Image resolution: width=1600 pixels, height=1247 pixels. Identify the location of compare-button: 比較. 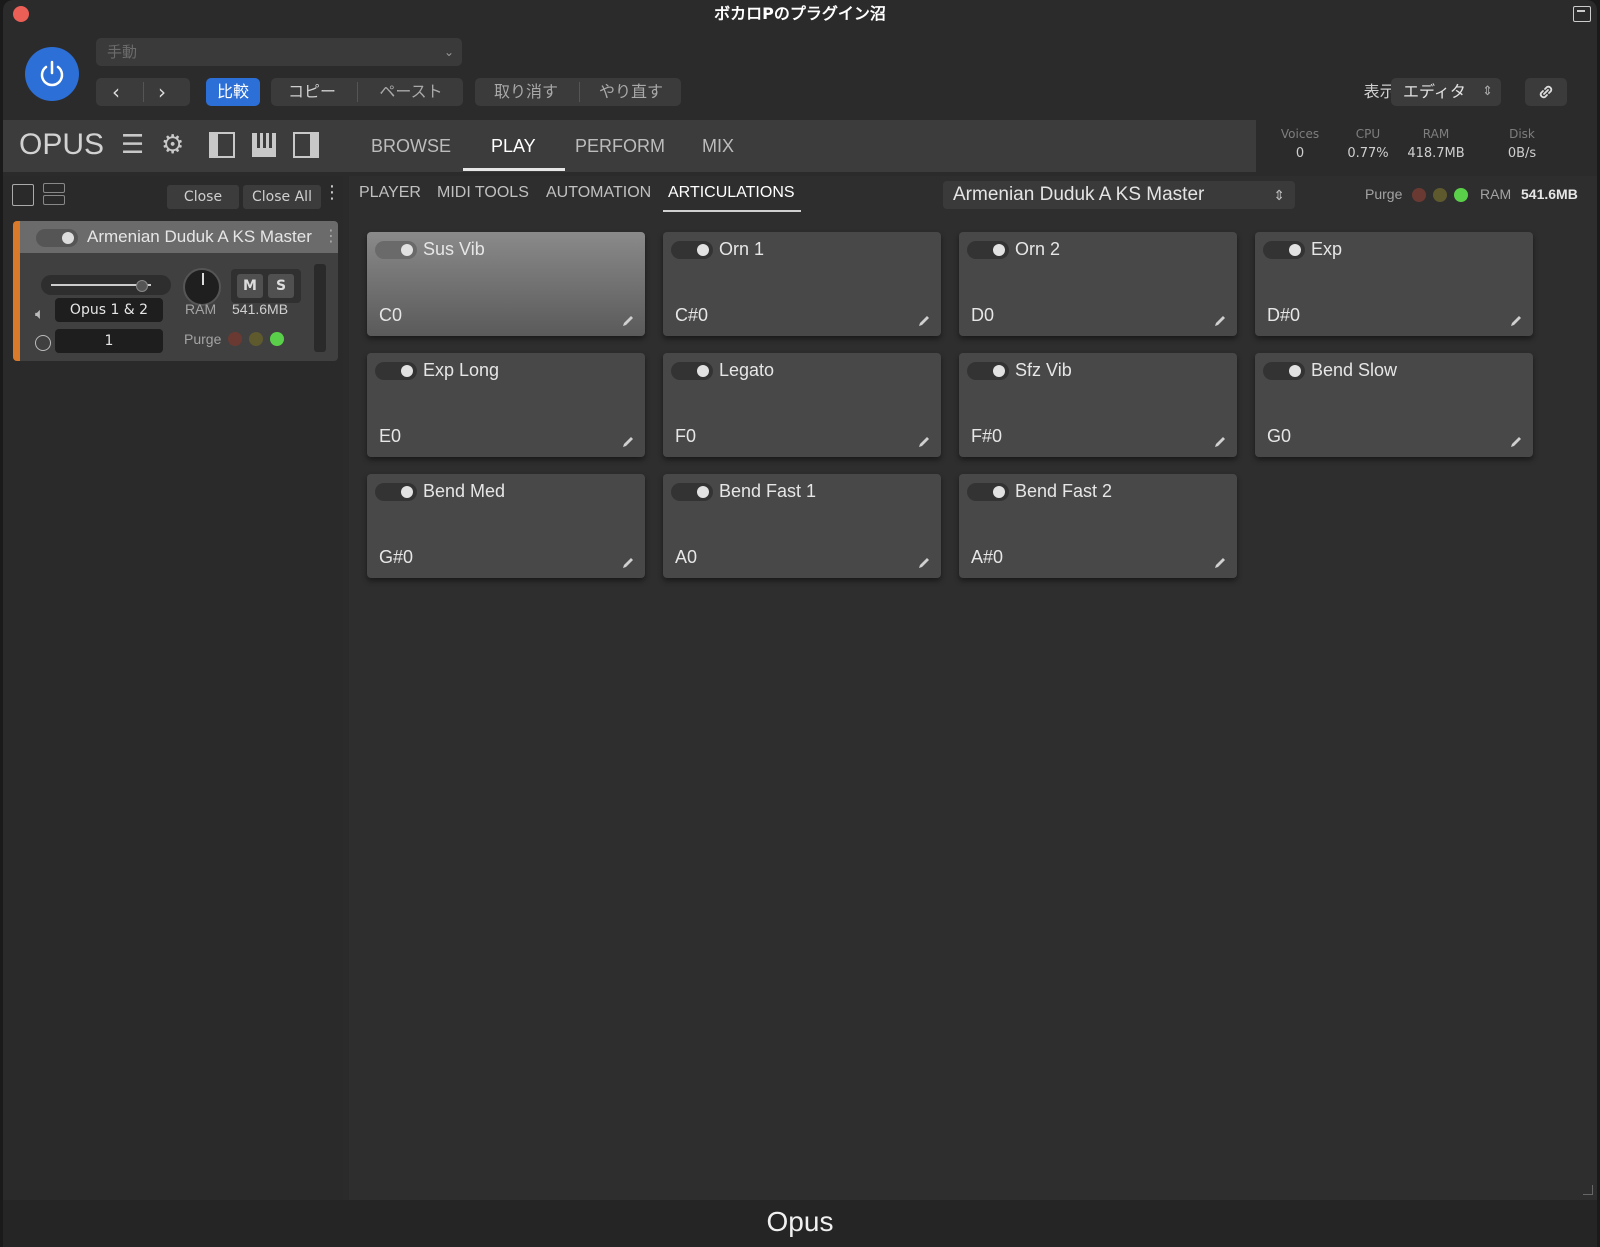
(233, 92).